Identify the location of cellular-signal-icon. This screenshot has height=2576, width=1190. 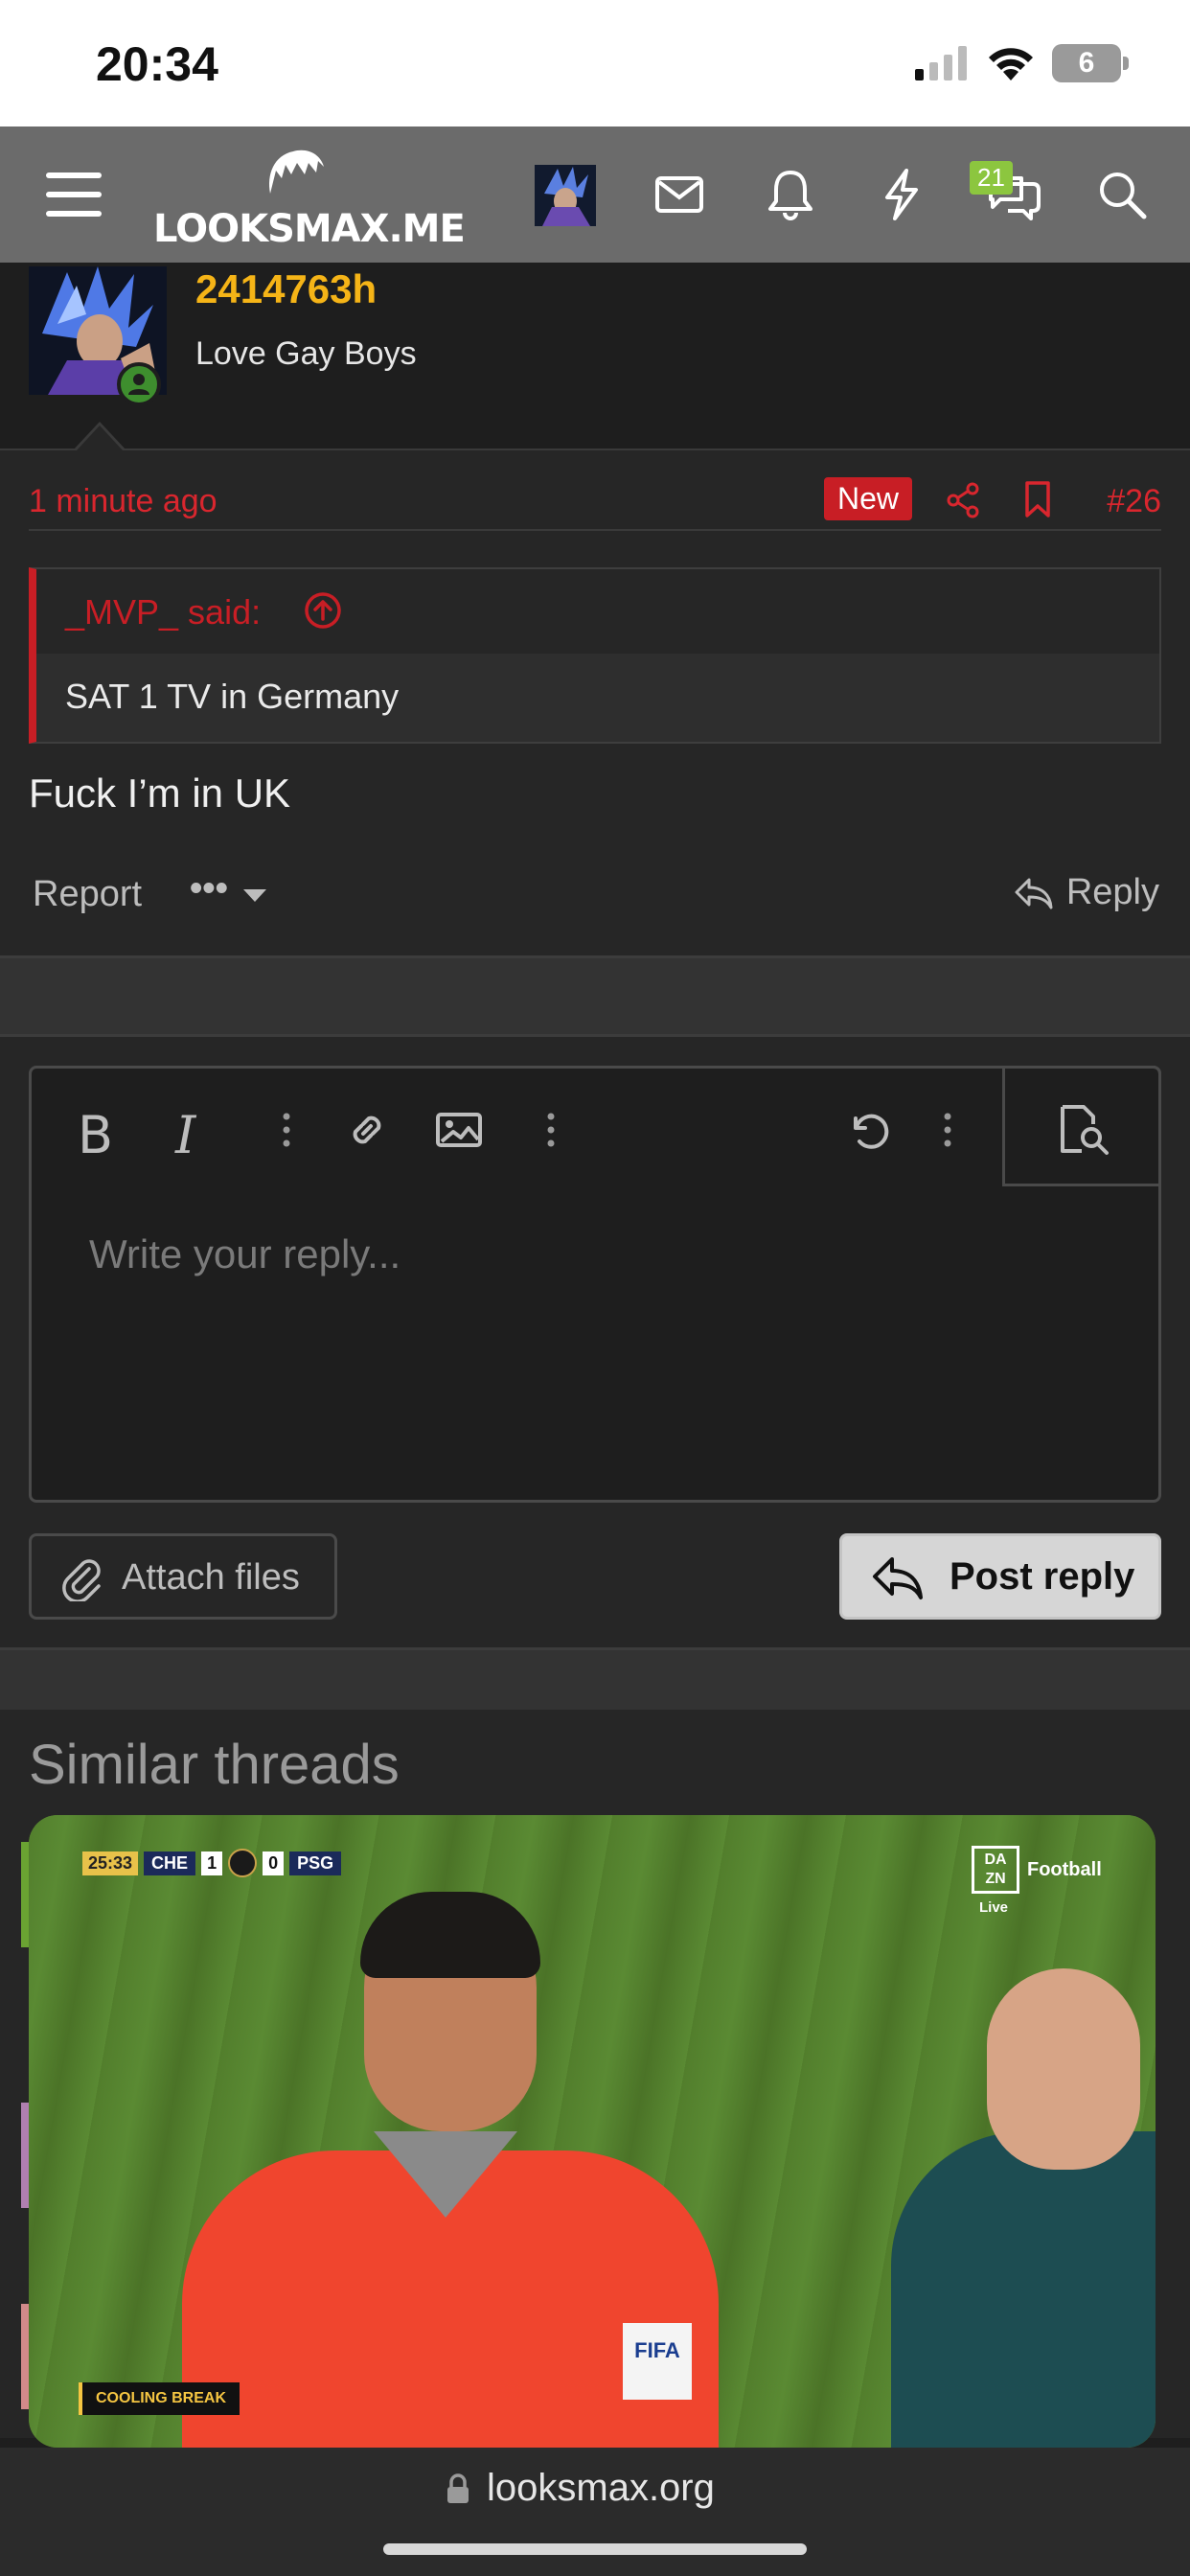
(941, 63).